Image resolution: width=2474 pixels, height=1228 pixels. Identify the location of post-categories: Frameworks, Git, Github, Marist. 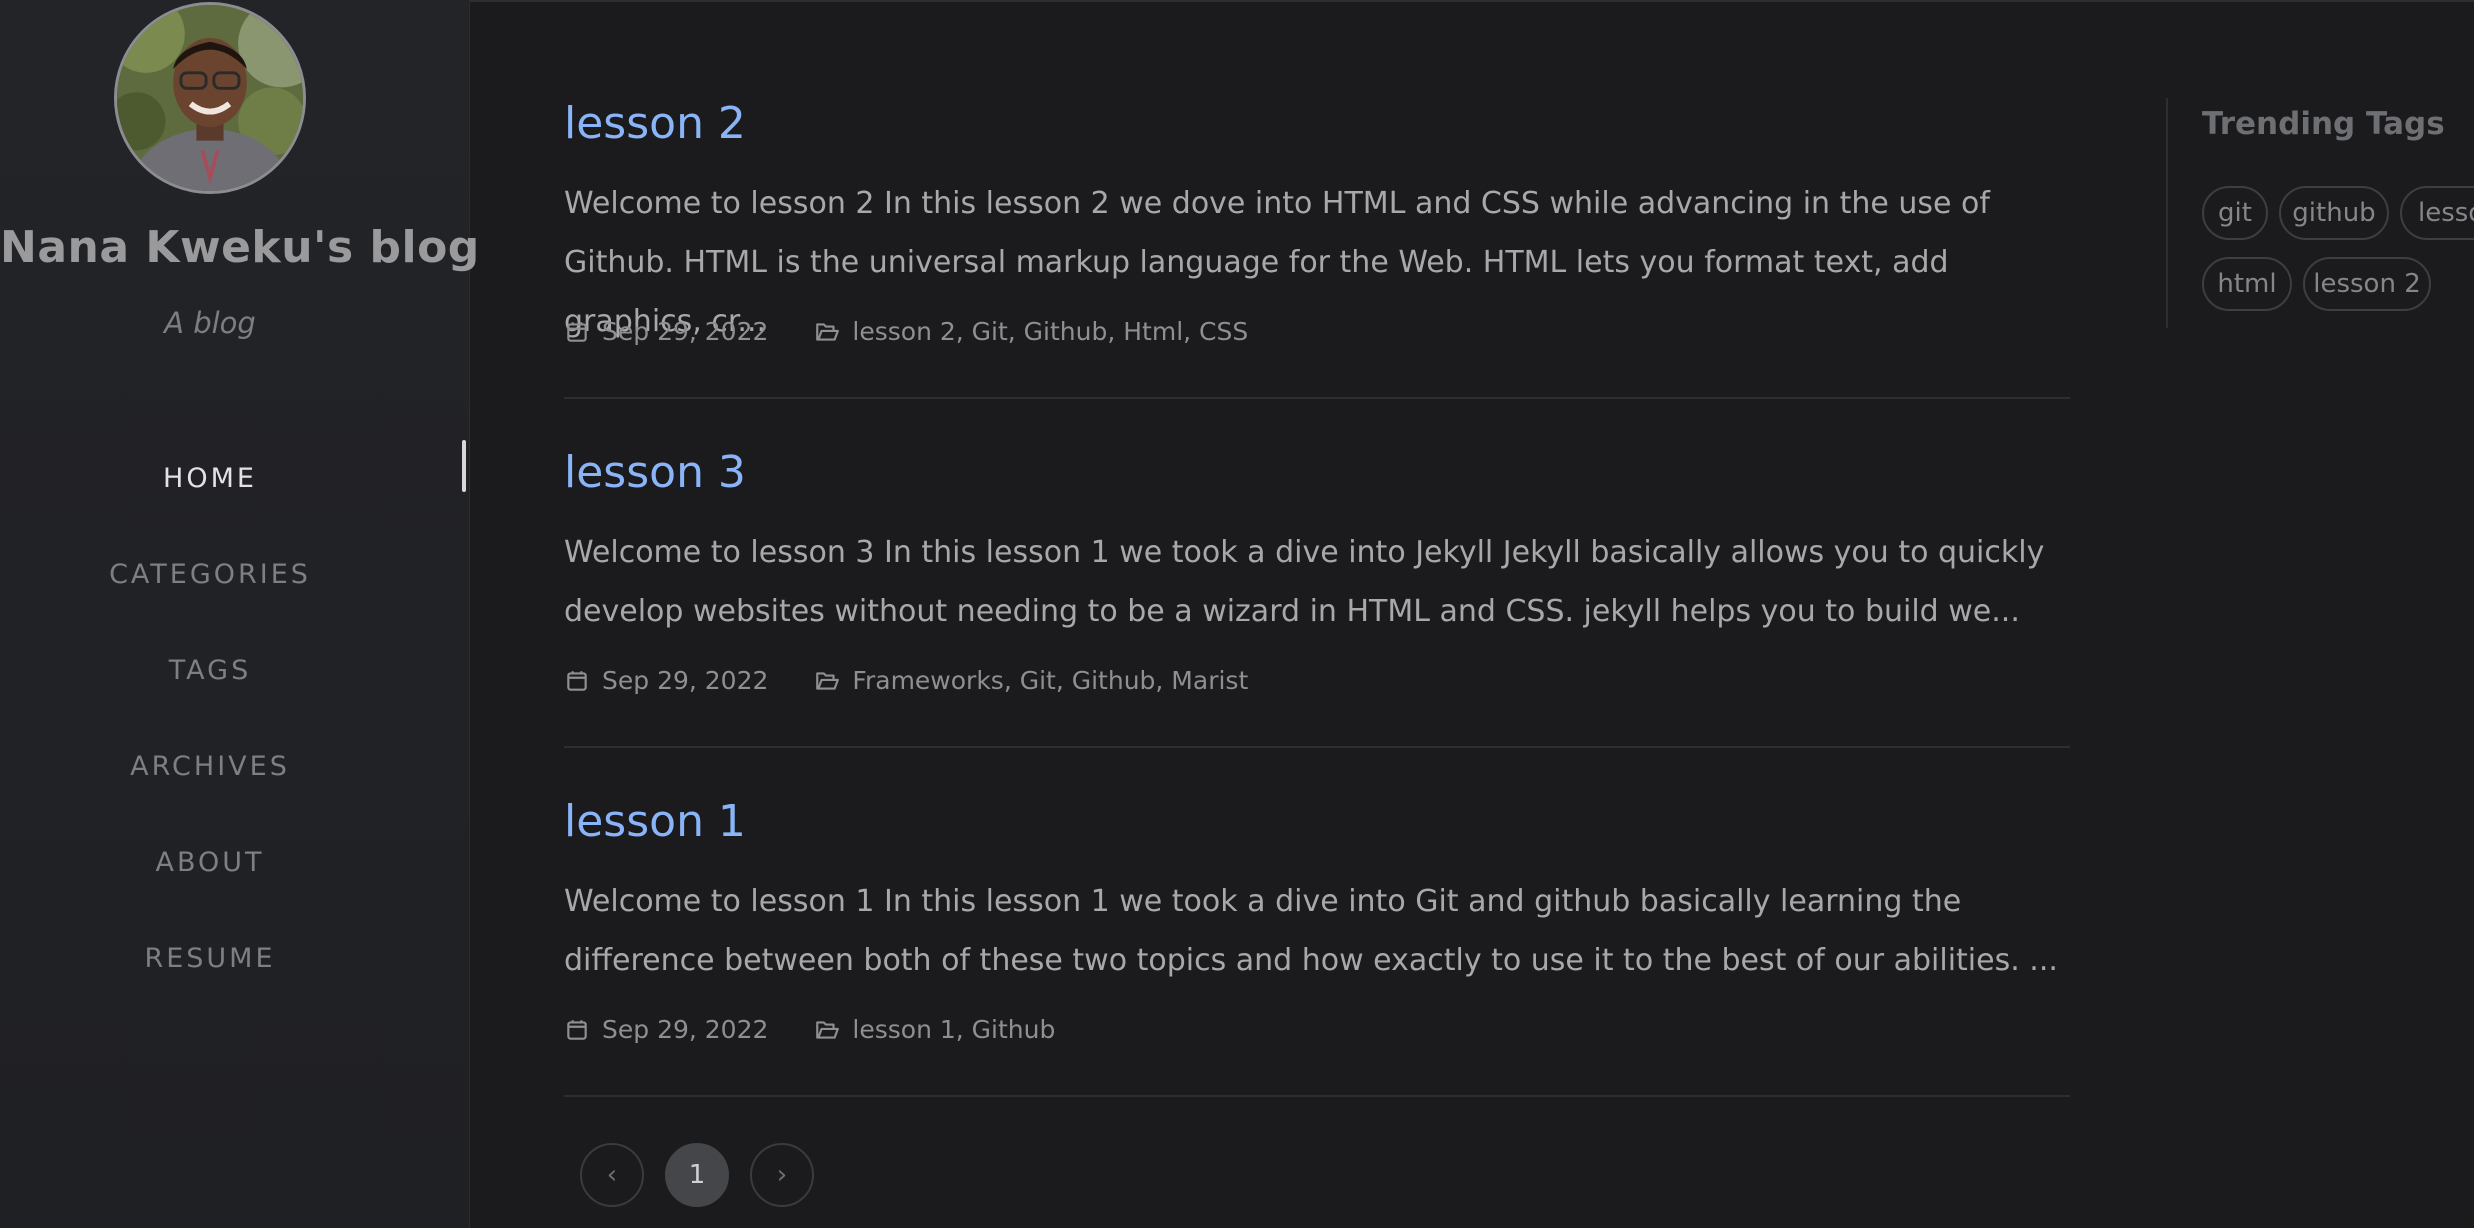
(1031, 680).